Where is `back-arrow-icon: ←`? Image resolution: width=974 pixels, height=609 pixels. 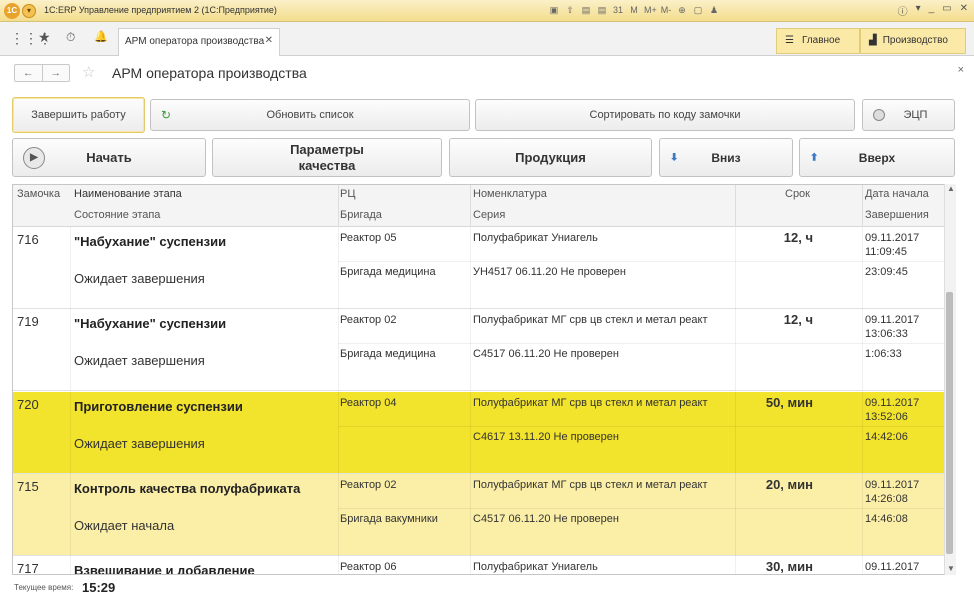 back-arrow-icon: ← is located at coordinates (28, 73).